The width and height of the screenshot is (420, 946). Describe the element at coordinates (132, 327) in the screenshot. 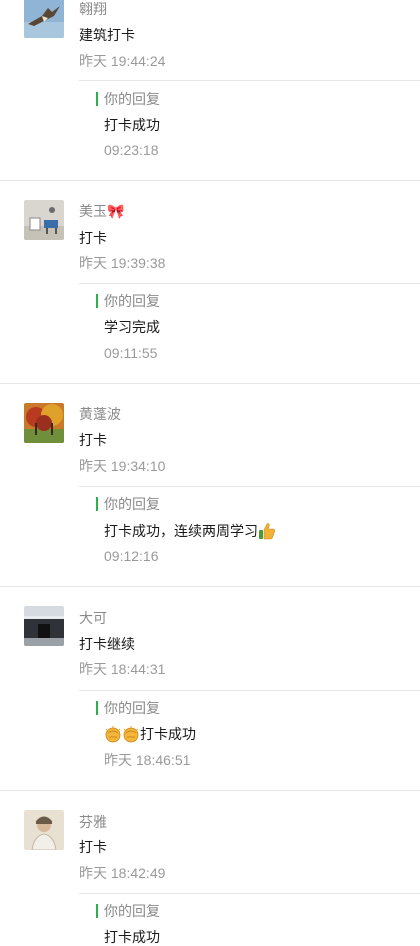

I see `reply-text: 学习完成` at that location.